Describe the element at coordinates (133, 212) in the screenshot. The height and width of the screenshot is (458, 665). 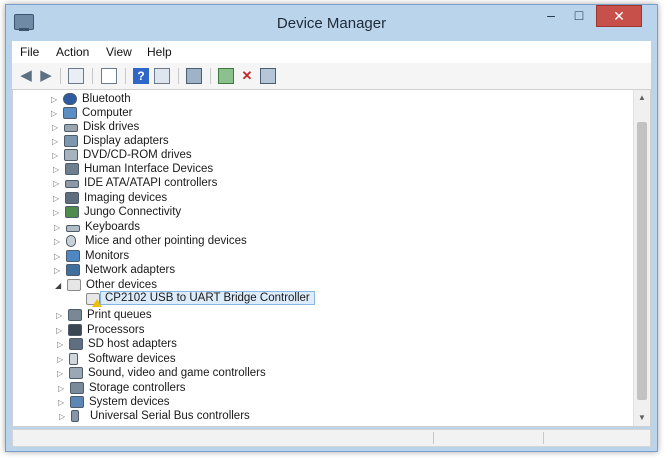
I see `tree-item-label: Jungo Connectivity` at that location.